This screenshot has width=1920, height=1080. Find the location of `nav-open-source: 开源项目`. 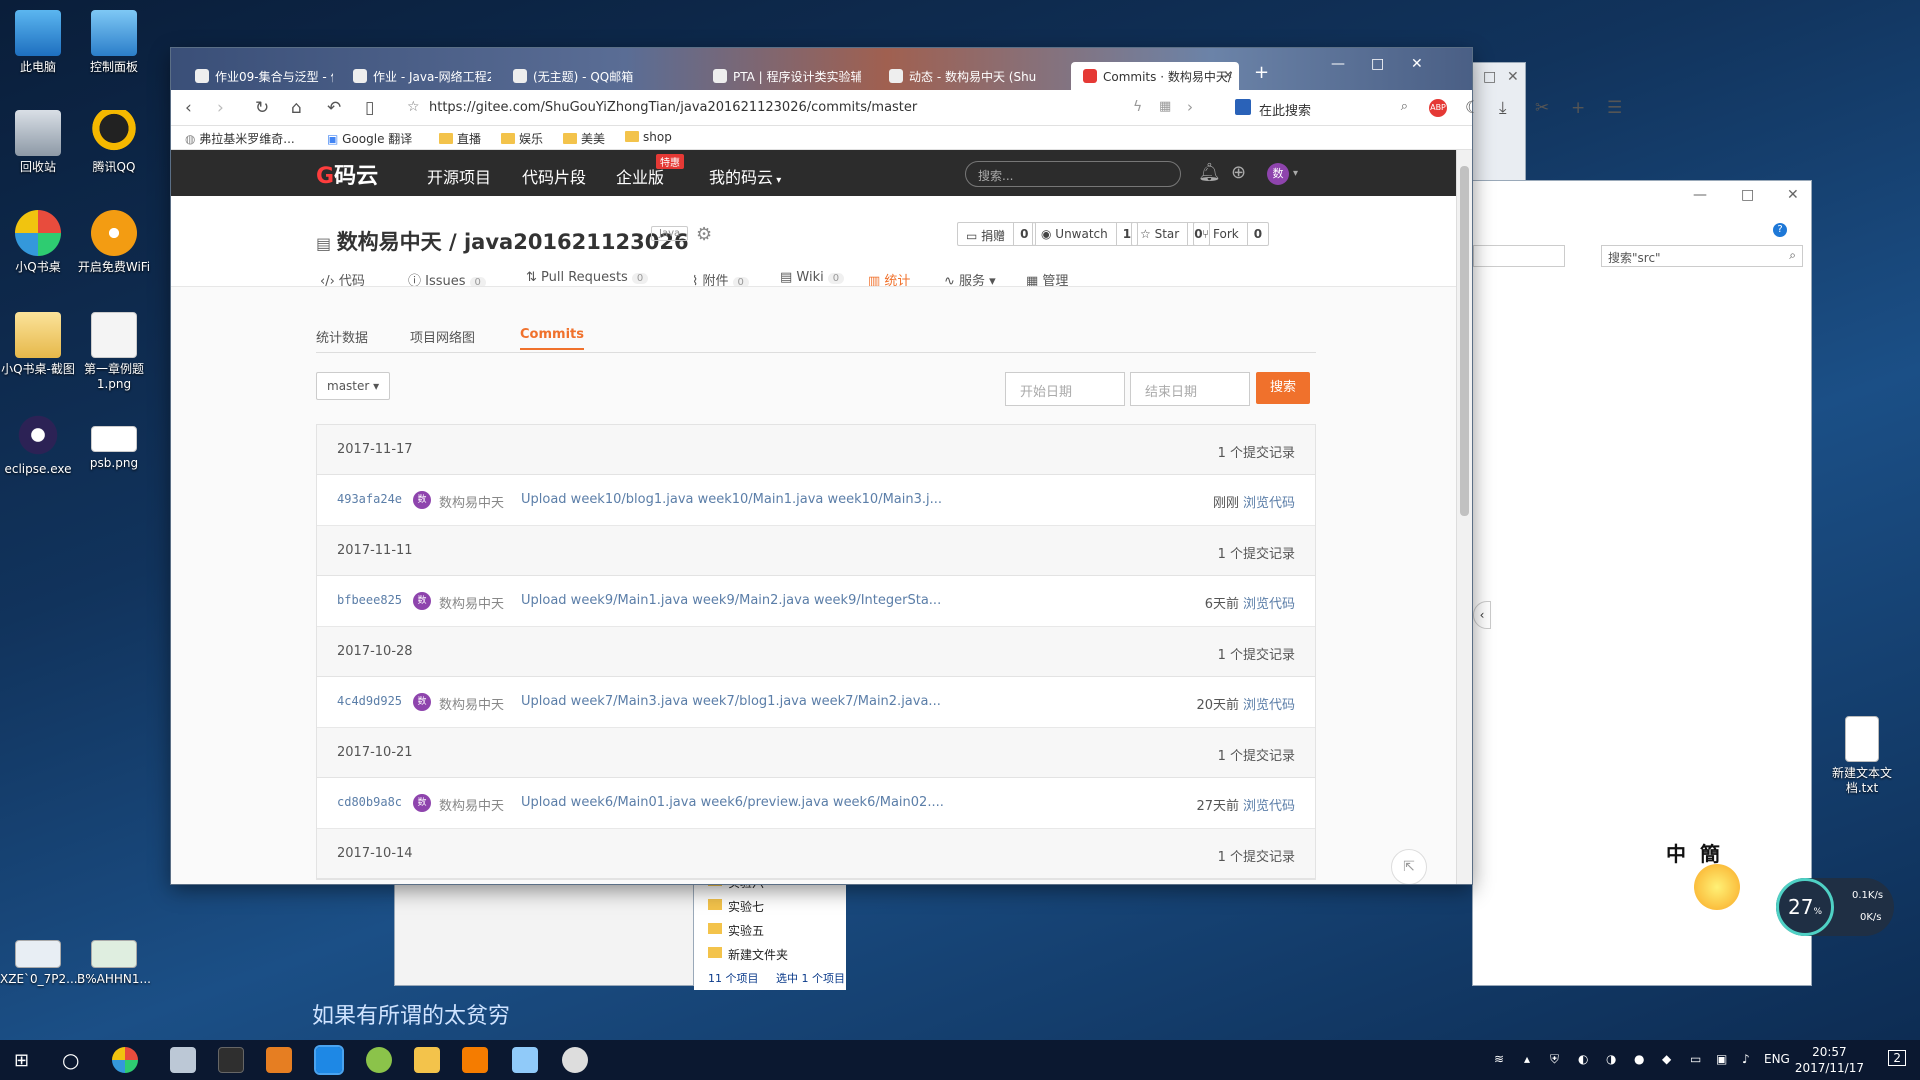

nav-open-source: 开源项目 is located at coordinates (459, 176).